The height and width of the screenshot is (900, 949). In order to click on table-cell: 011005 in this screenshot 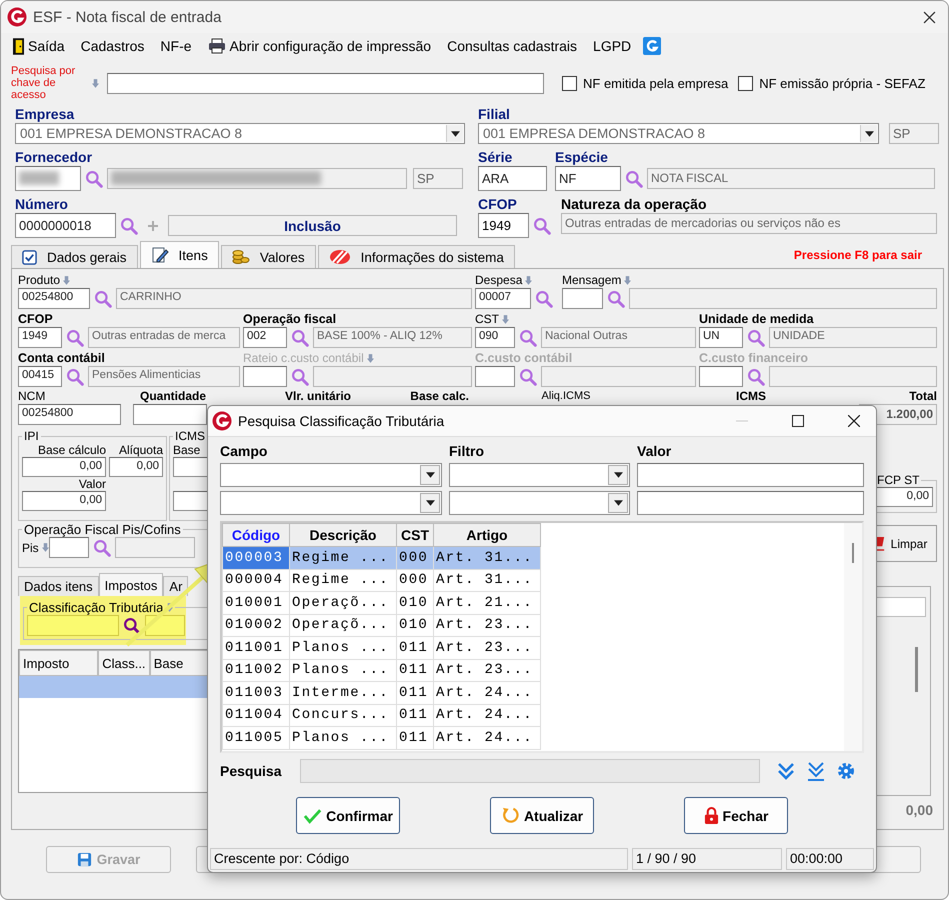, I will do `click(256, 737)`.